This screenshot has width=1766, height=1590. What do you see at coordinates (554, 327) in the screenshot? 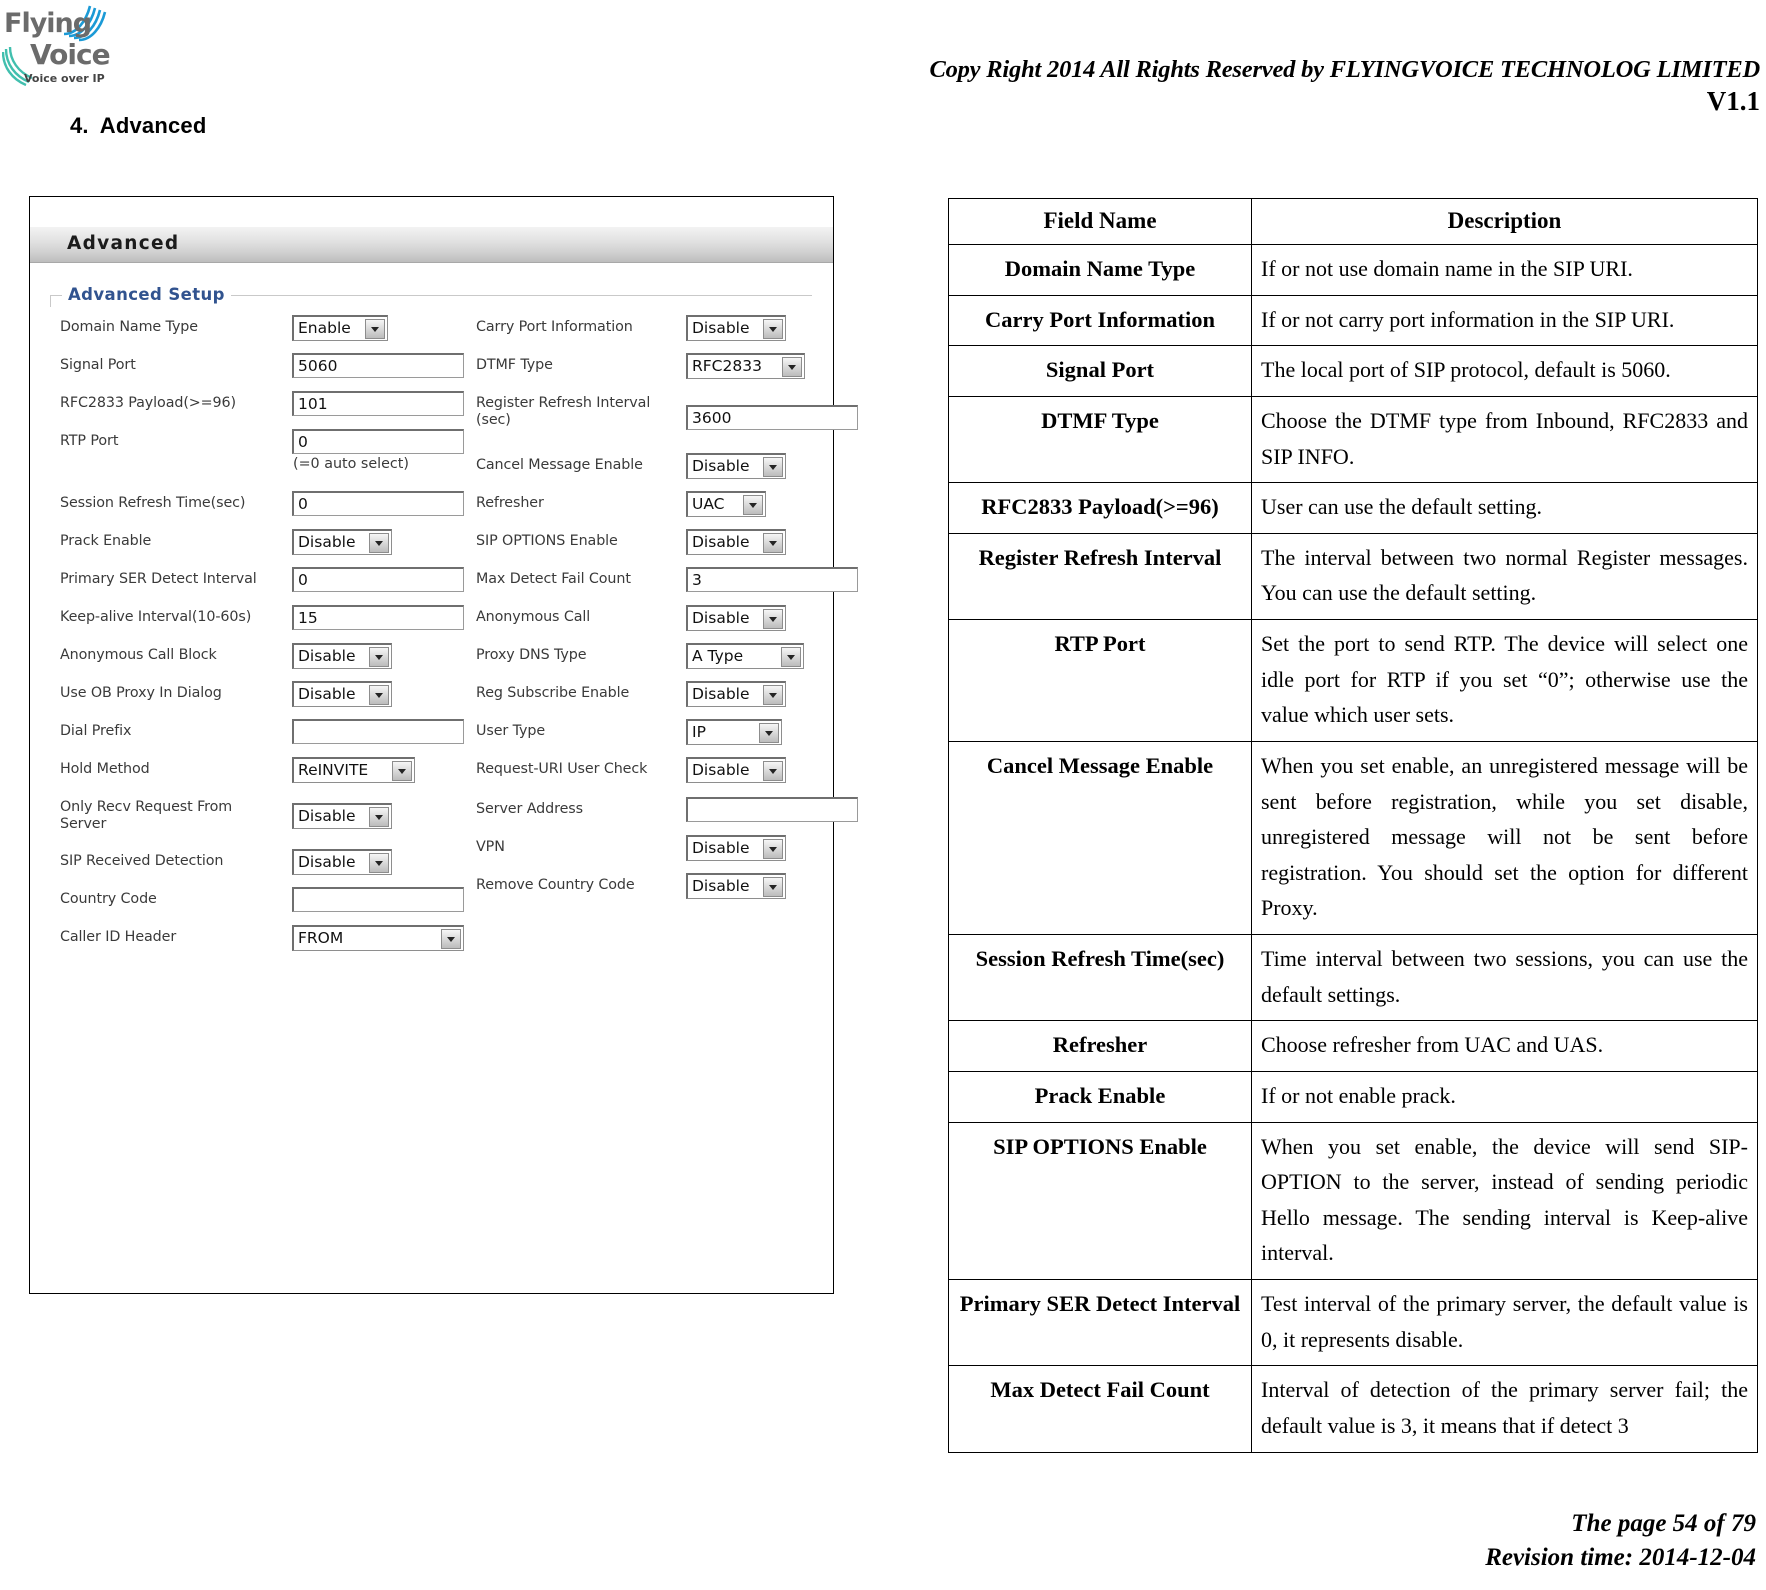
I see `field-label-carry-port-information: Carry Port Information` at bounding box center [554, 327].